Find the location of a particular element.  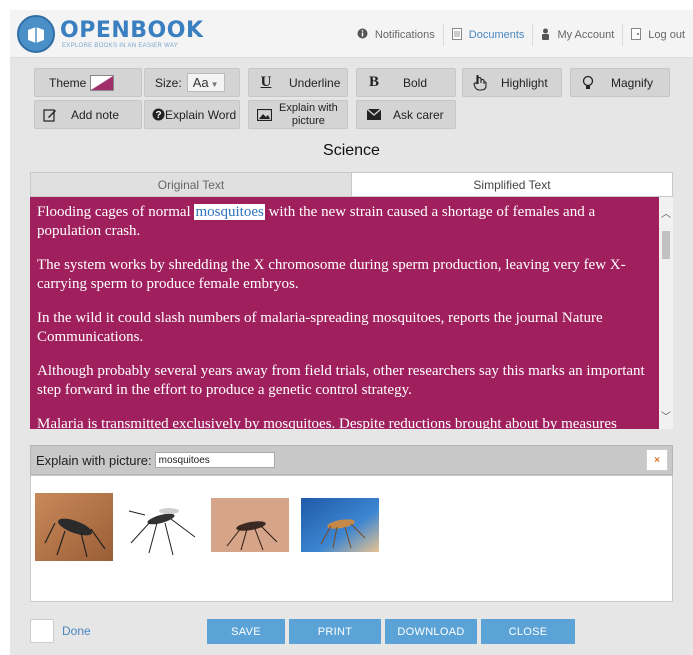

nav-documents: Documents is located at coordinates (487, 35).